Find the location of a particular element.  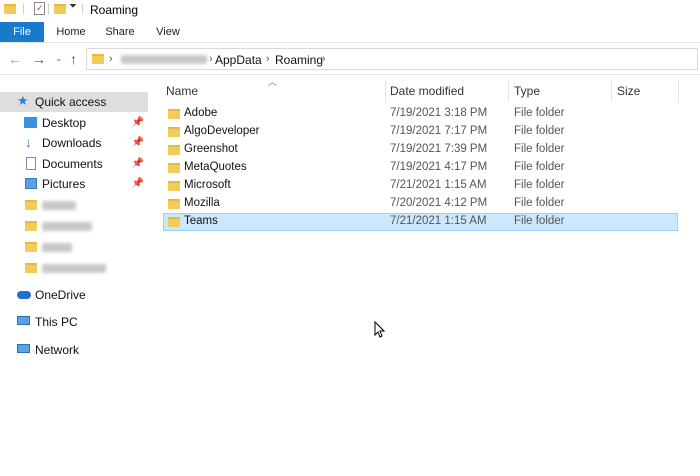

tab-view: View is located at coordinates (168, 32).